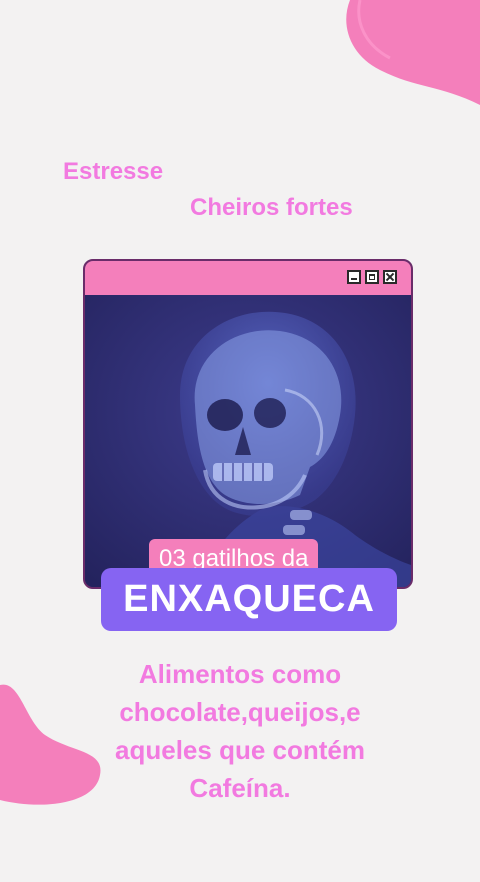 This screenshot has height=882, width=480. Describe the element at coordinates (271, 207) in the screenshot. I see `trigger-strong-smells: Cheiros fortes` at that location.